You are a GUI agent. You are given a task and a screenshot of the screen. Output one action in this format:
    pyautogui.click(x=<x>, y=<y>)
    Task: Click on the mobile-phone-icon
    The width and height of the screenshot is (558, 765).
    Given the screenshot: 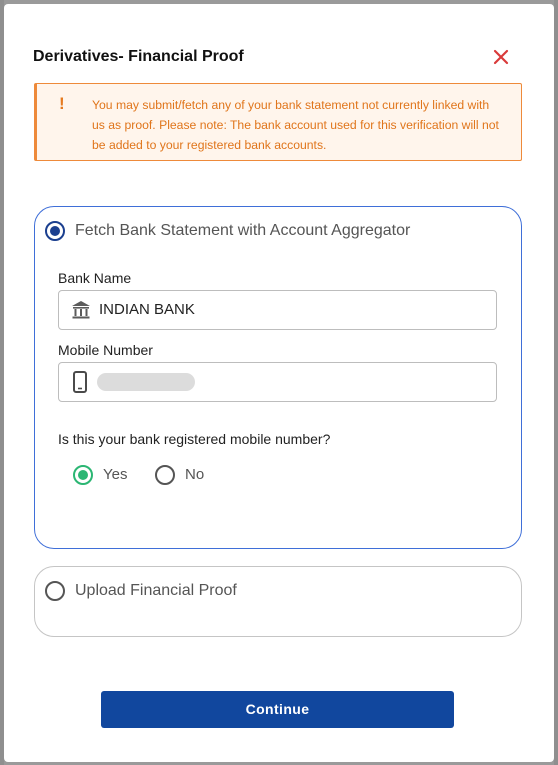 What is the action you would take?
    pyautogui.click(x=80, y=384)
    